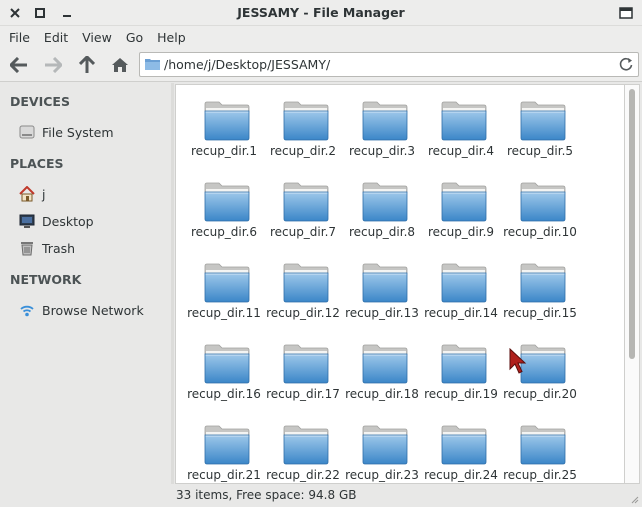 Image resolution: width=642 pixels, height=507 pixels. What do you see at coordinates (461, 452) in the screenshot?
I see `folder-item: recup_dir.24` at bounding box center [461, 452].